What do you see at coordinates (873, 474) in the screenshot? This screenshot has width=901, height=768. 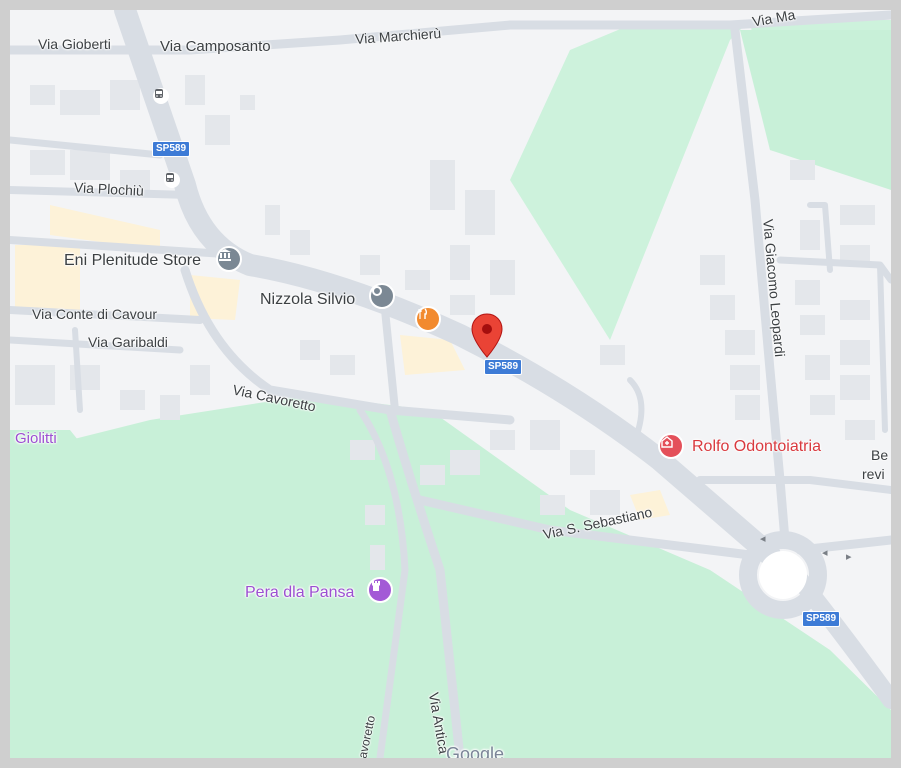 I see `place-label-revi-partial: revi` at bounding box center [873, 474].